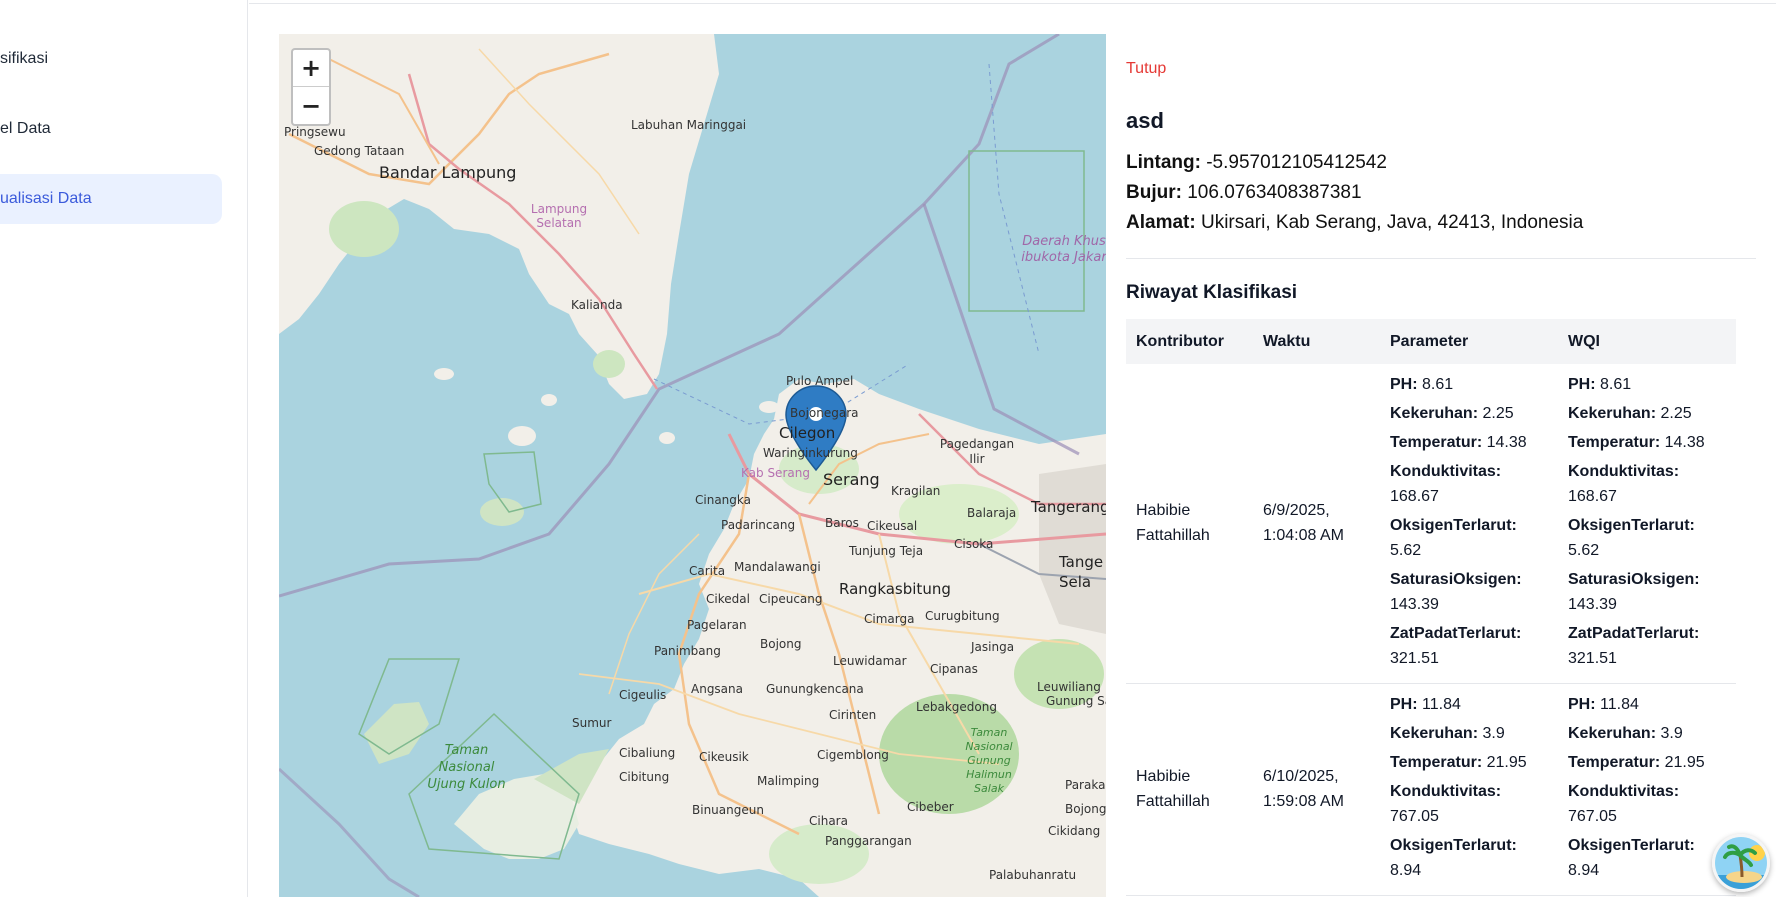 This screenshot has height=897, width=1776. What do you see at coordinates (1296, 162) in the screenshot?
I see `latitude-value: -5.957012105412542` at bounding box center [1296, 162].